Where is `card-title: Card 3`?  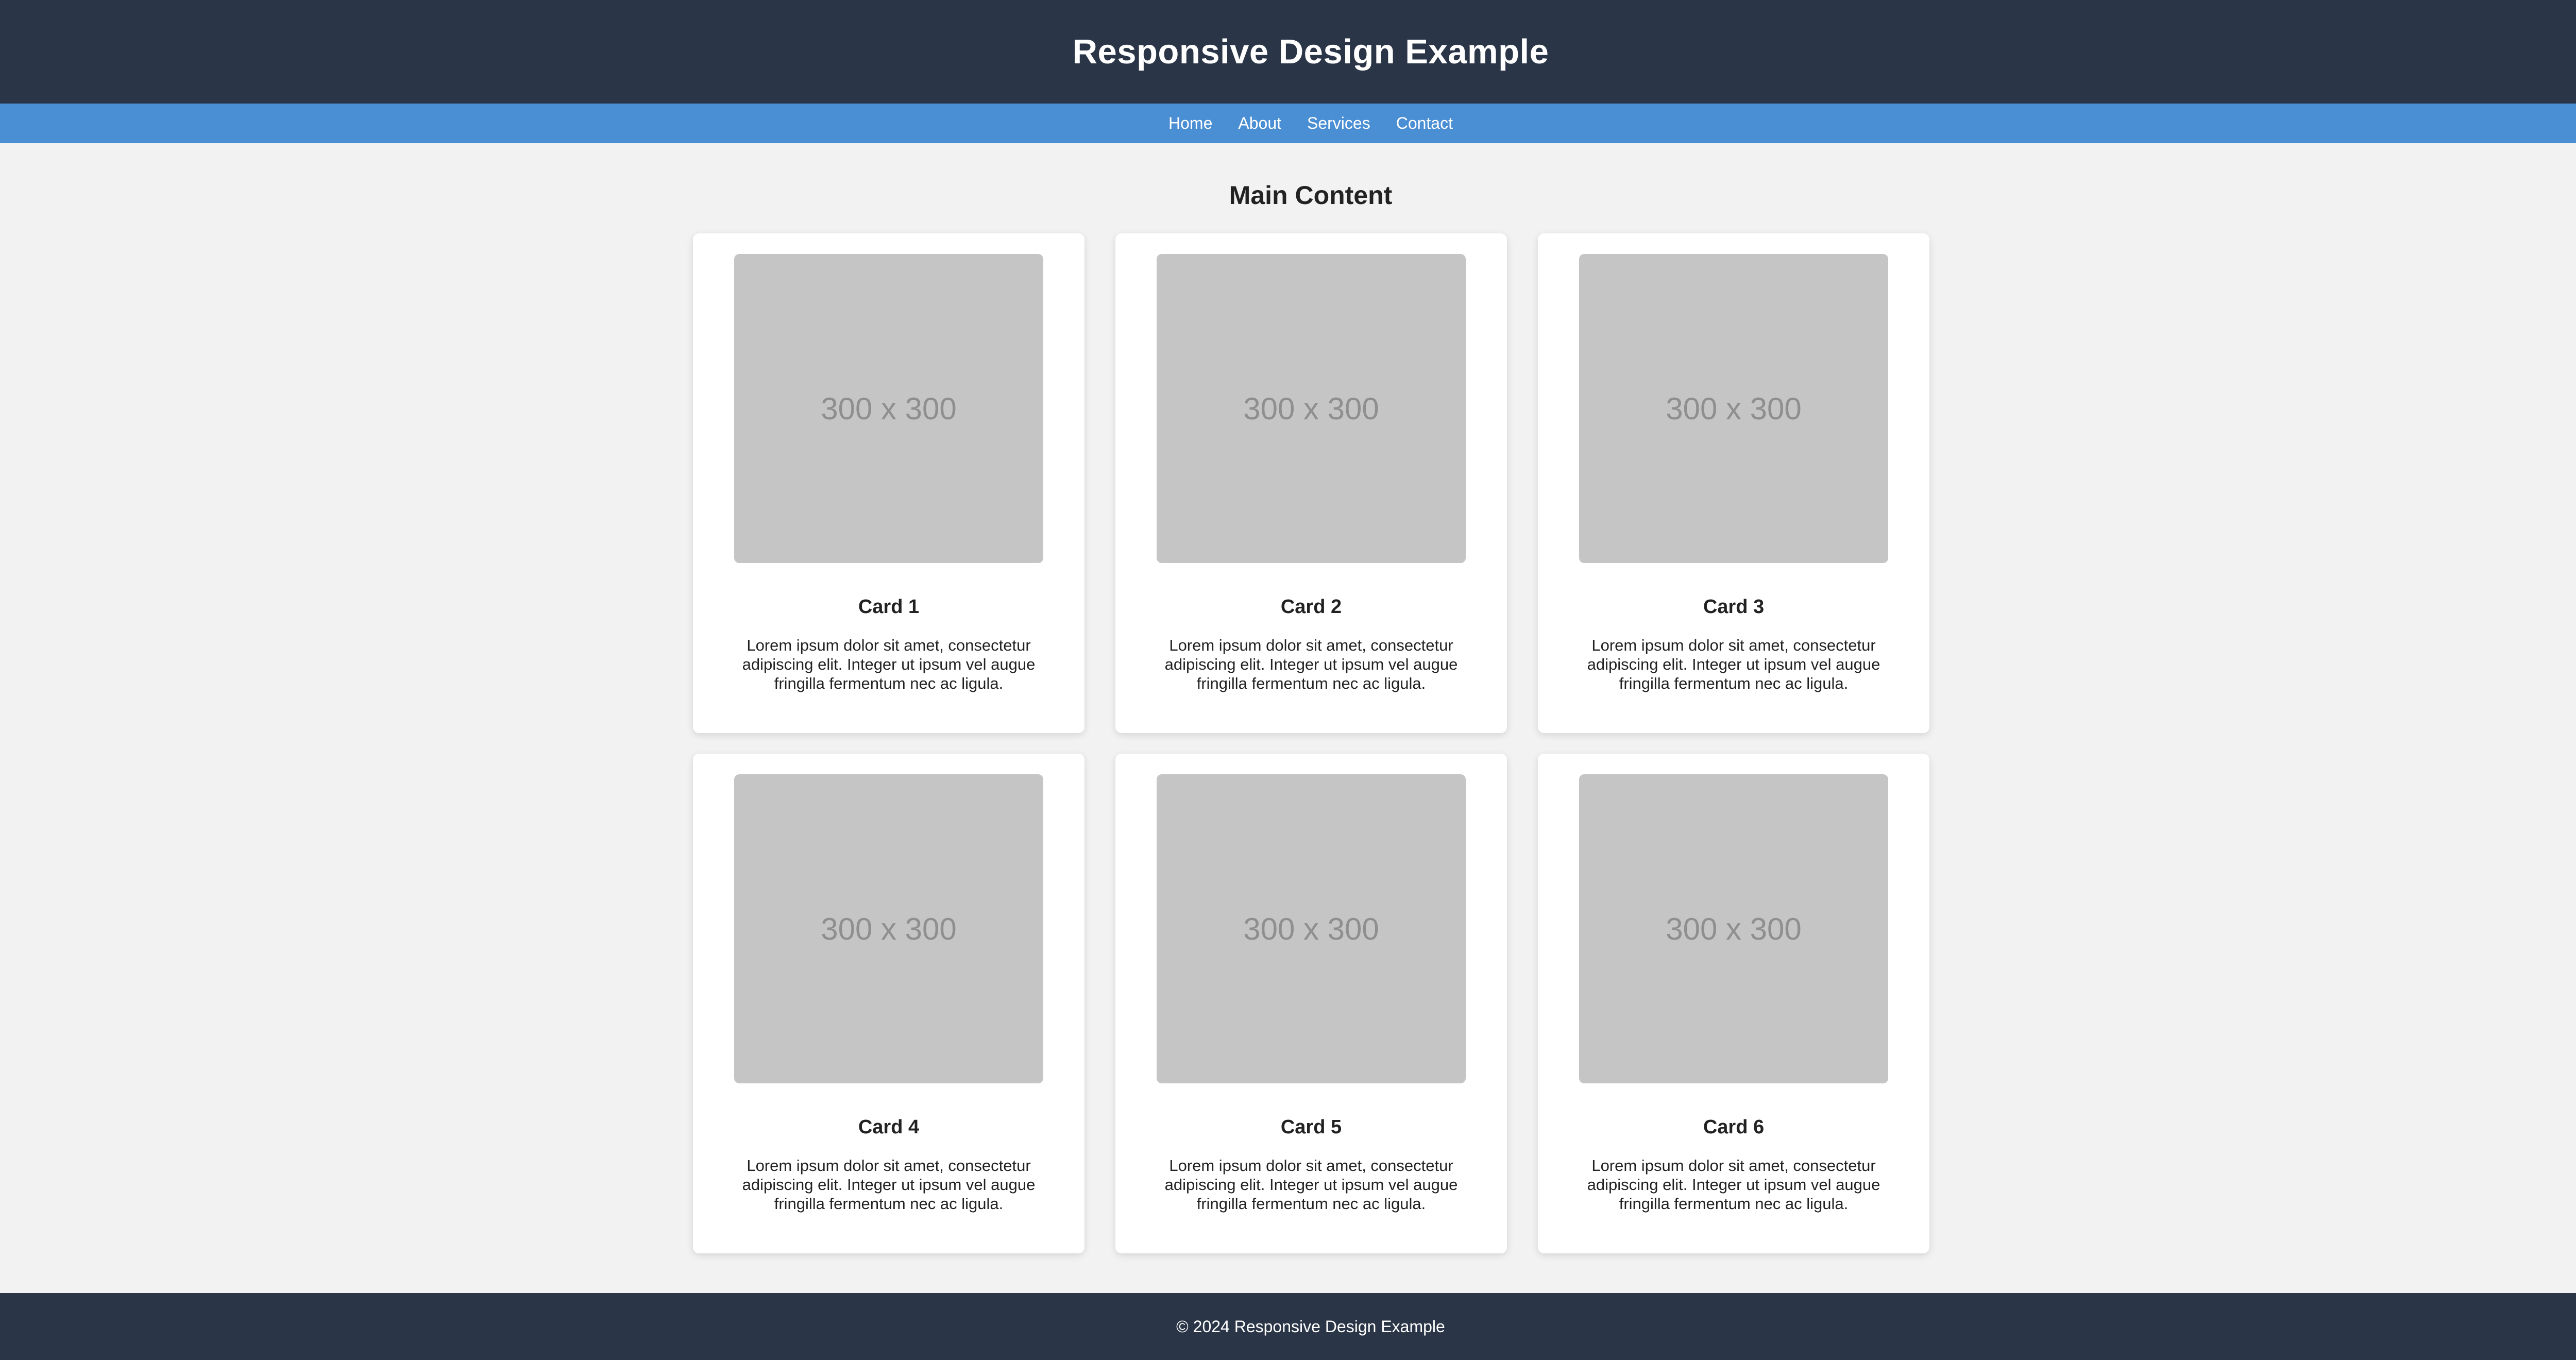
card-title: Card 3 is located at coordinates (1734, 607).